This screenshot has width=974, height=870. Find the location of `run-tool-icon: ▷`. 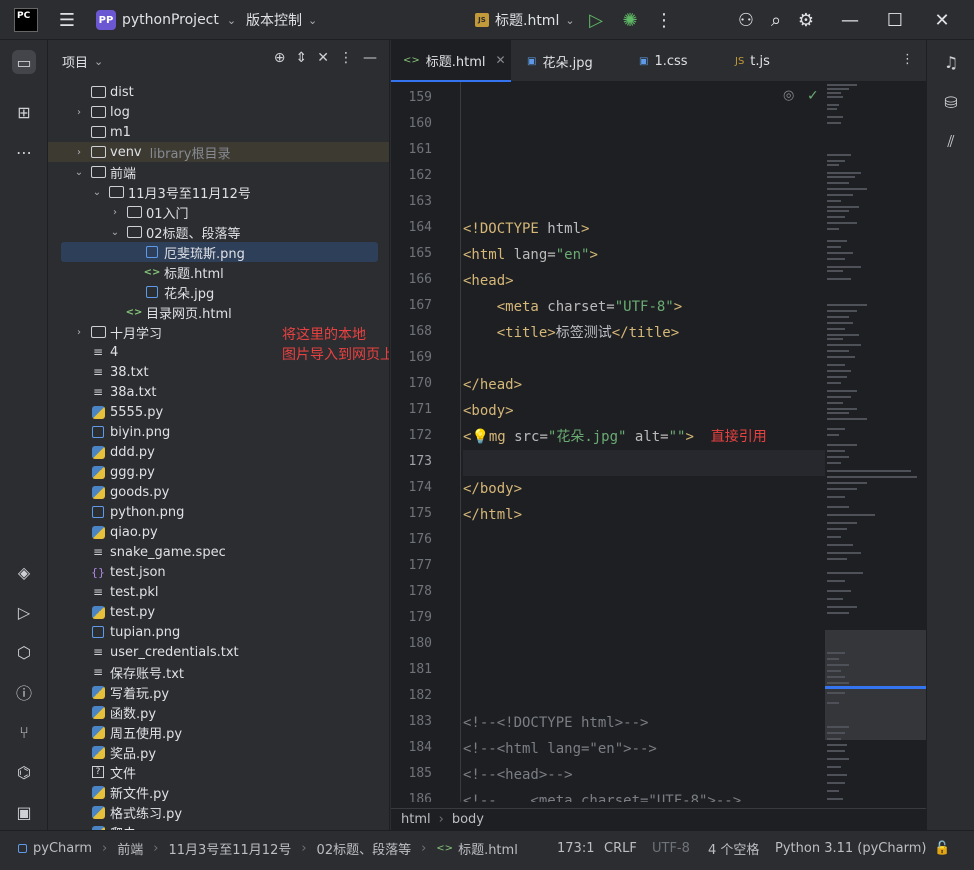

run-tool-icon: ▷ is located at coordinates (24, 612).